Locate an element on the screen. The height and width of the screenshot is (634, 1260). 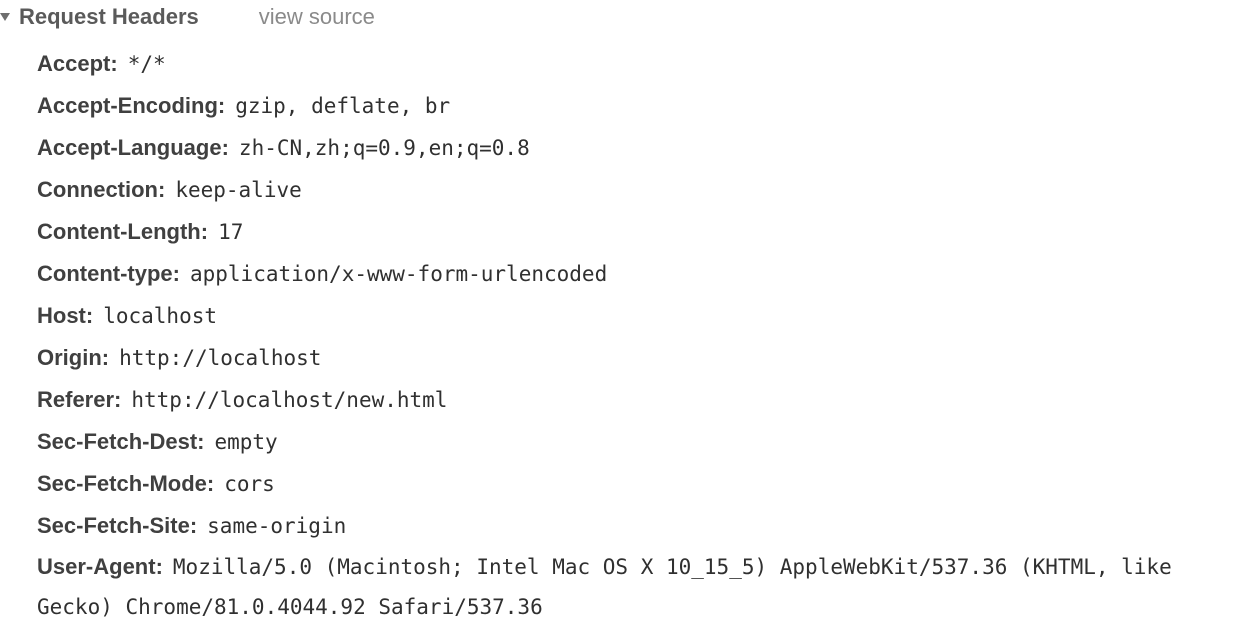
header-row-sec-fetch-dest: Sec-Fetch-Dest: empty is located at coordinates (648, 442).